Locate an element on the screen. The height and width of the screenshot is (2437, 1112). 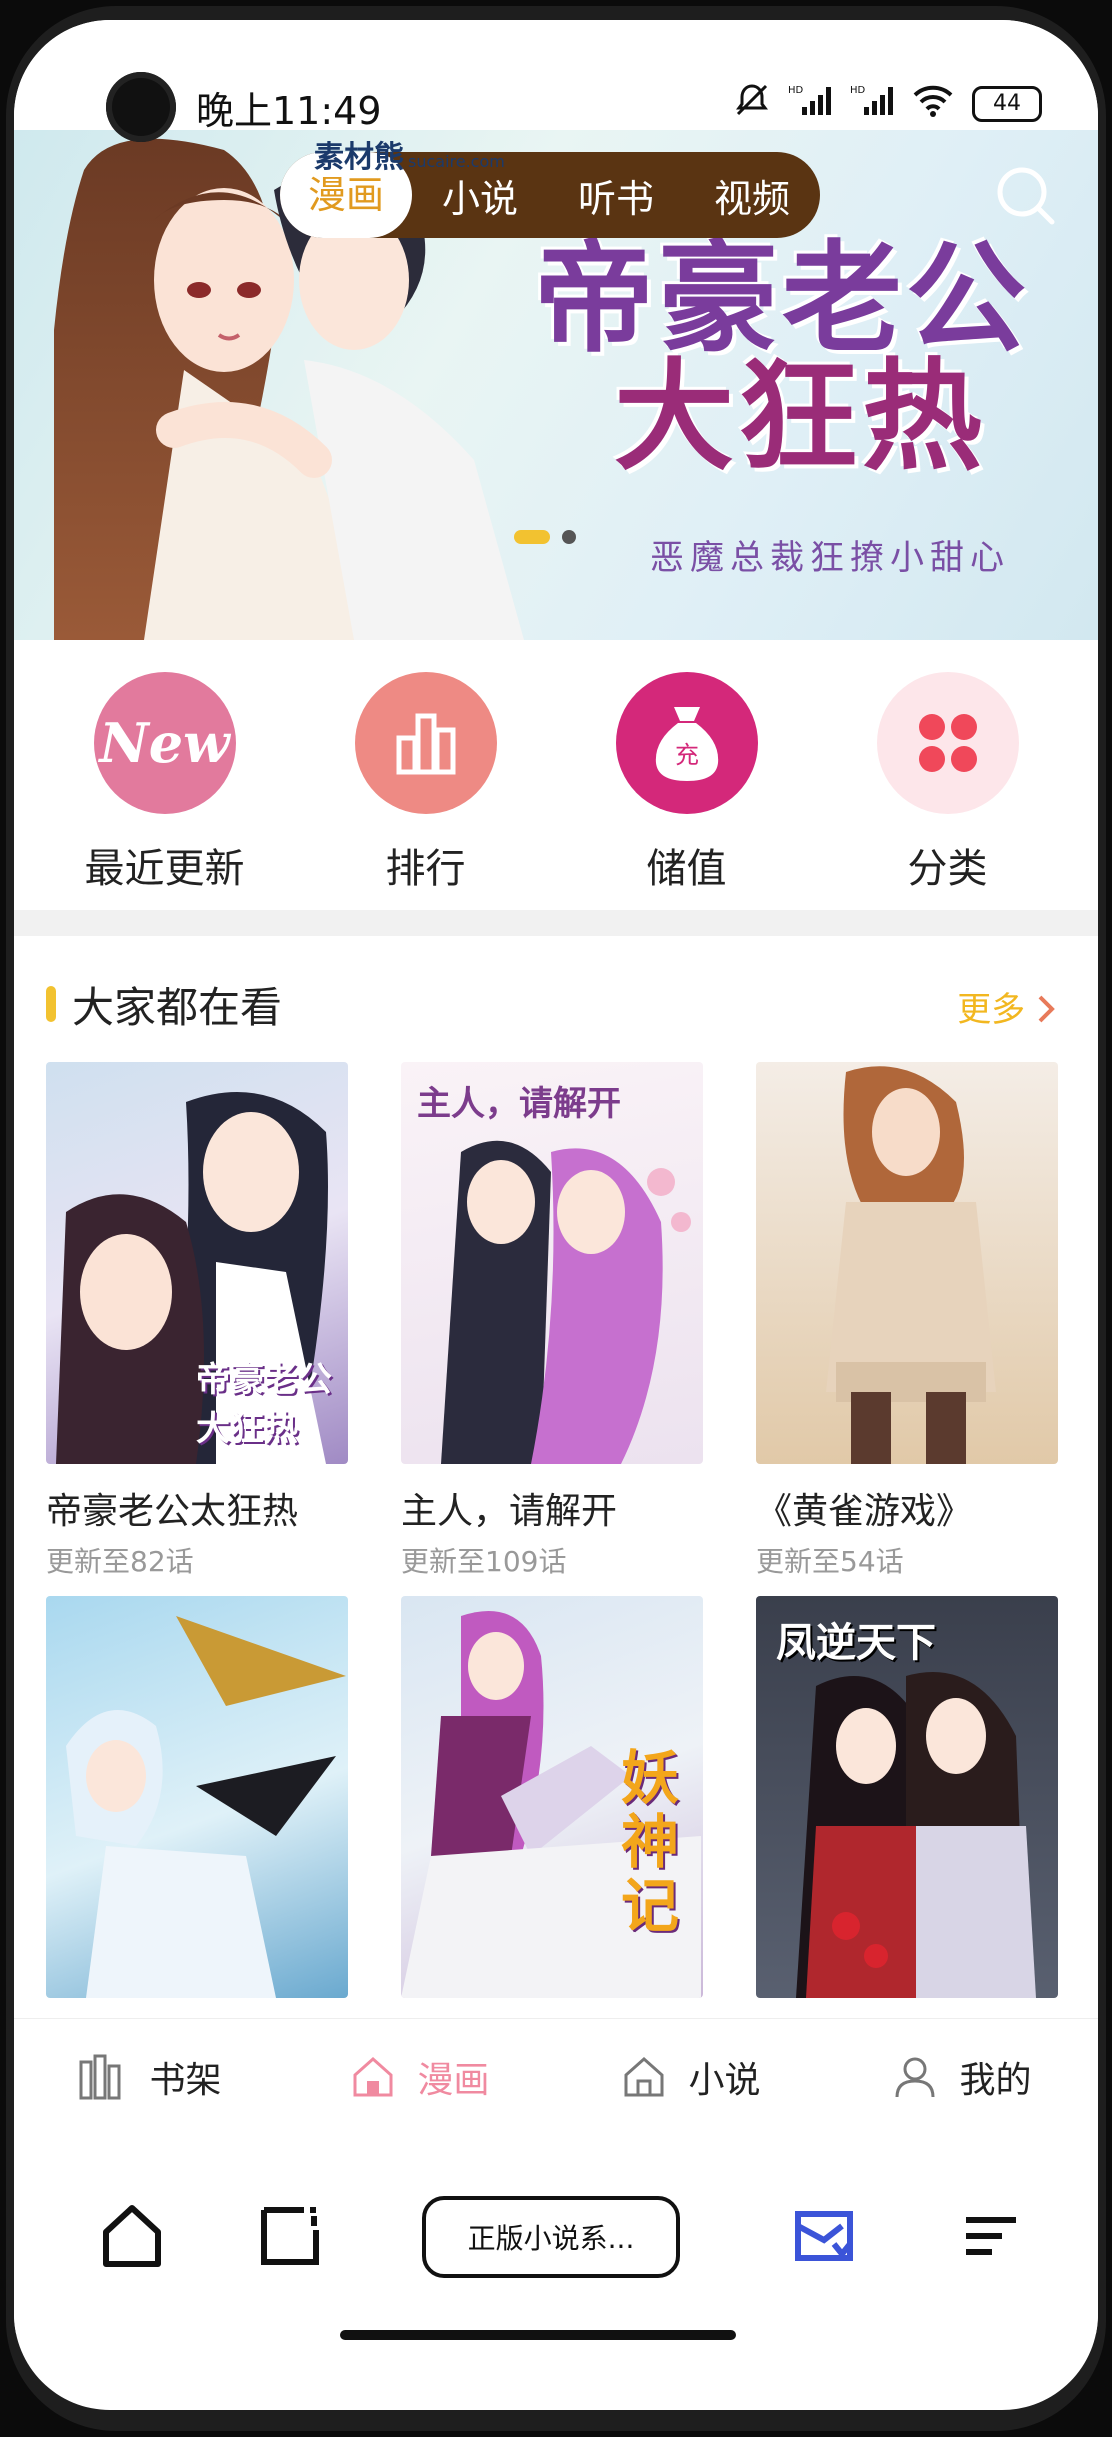
comic-cover-text: 主人，请解开 is located at coordinates (519, 1104).